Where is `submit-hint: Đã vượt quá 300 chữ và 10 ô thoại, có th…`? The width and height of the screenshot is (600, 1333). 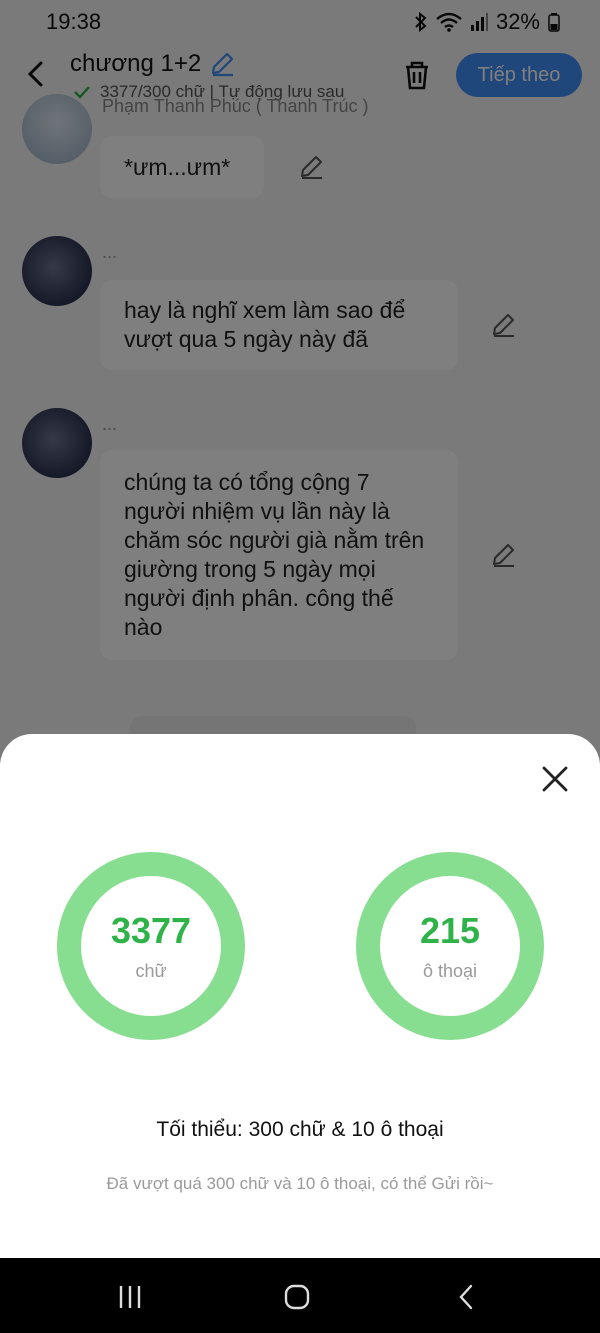
submit-hint: Đã vượt quá 300 chữ và 10 ô thoại, có th… is located at coordinates (300, 1183).